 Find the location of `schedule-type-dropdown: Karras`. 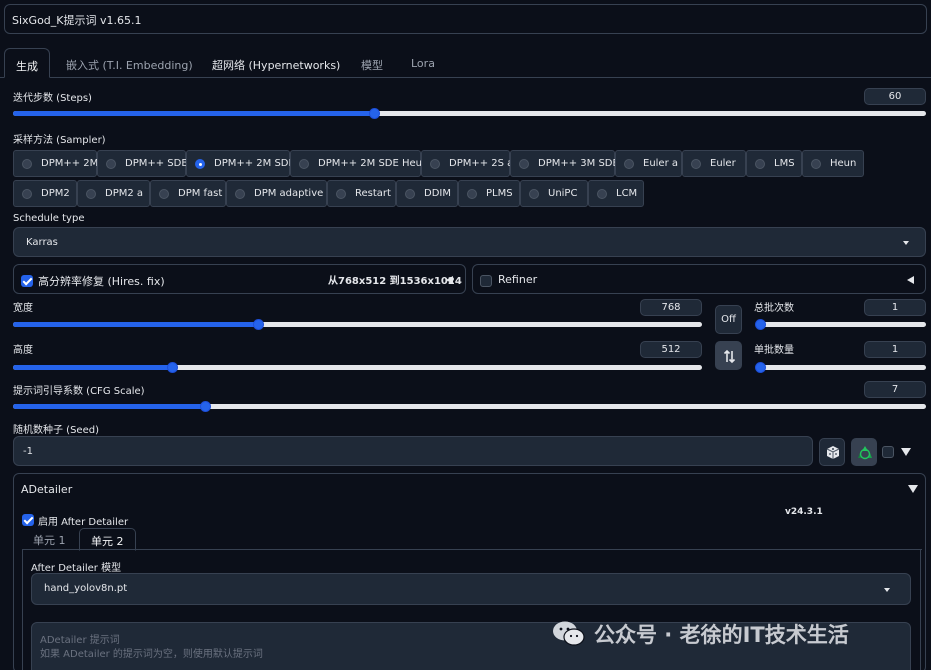

schedule-type-dropdown: Karras is located at coordinates (469, 242).